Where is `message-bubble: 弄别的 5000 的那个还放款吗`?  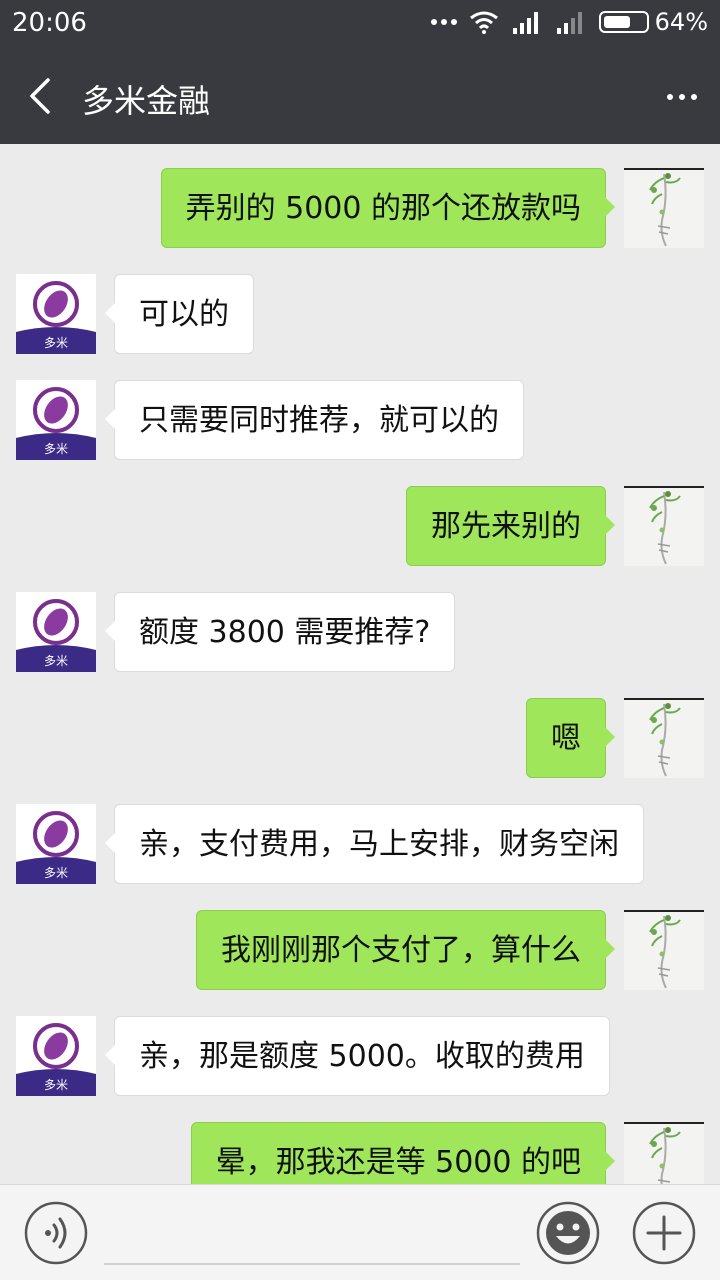 message-bubble: 弄别的 5000 的那个还放款吗 is located at coordinates (388, 208).